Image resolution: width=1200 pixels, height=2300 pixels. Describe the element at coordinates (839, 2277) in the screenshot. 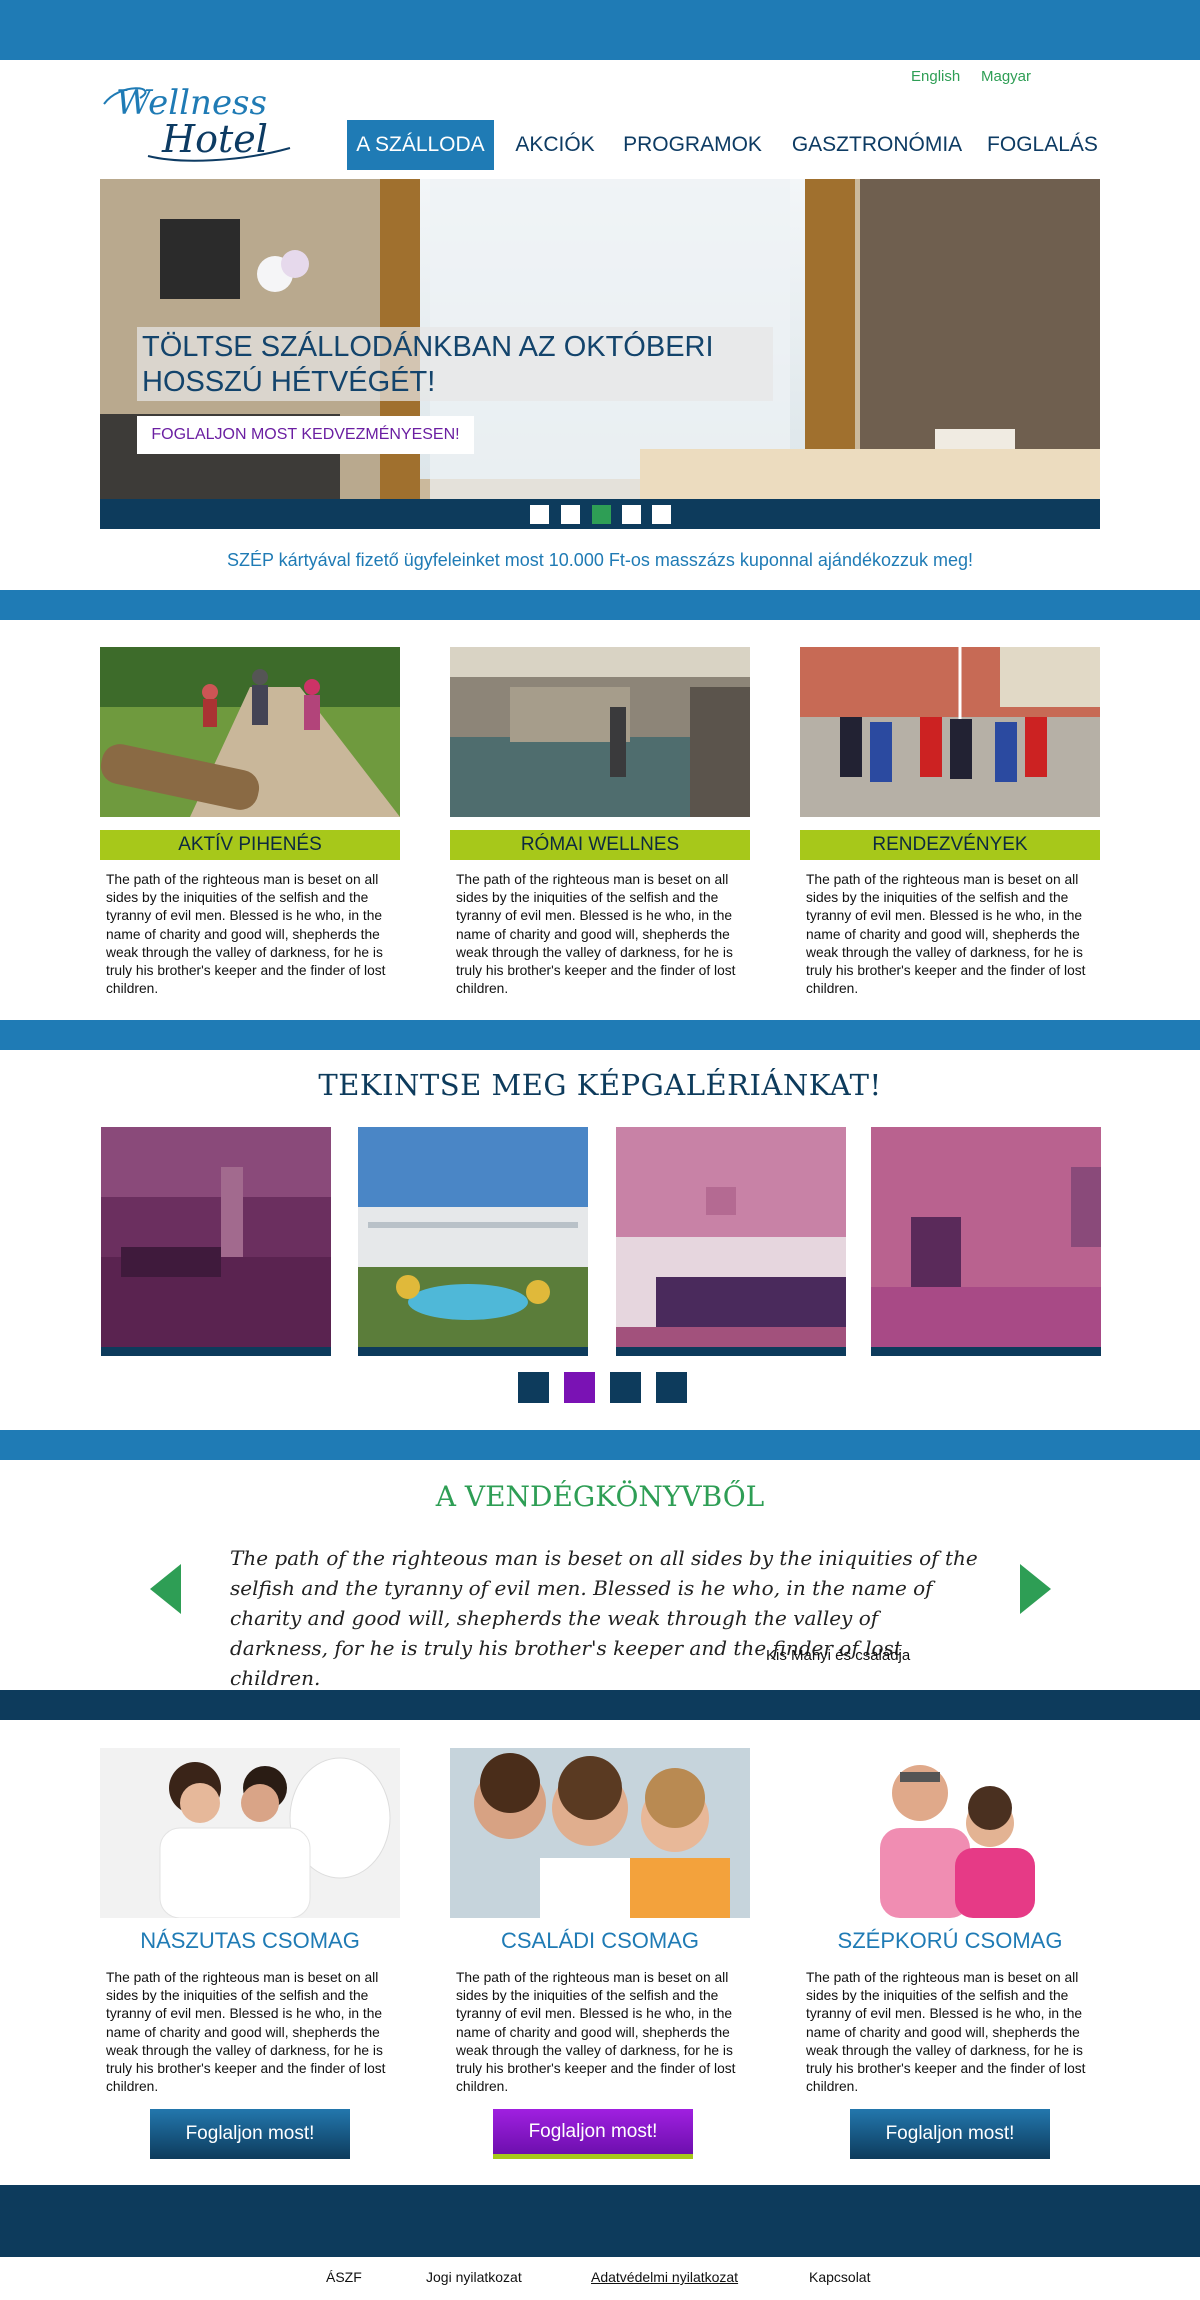

I see `footer-link-kapcsolat: Kapcsolat` at that location.